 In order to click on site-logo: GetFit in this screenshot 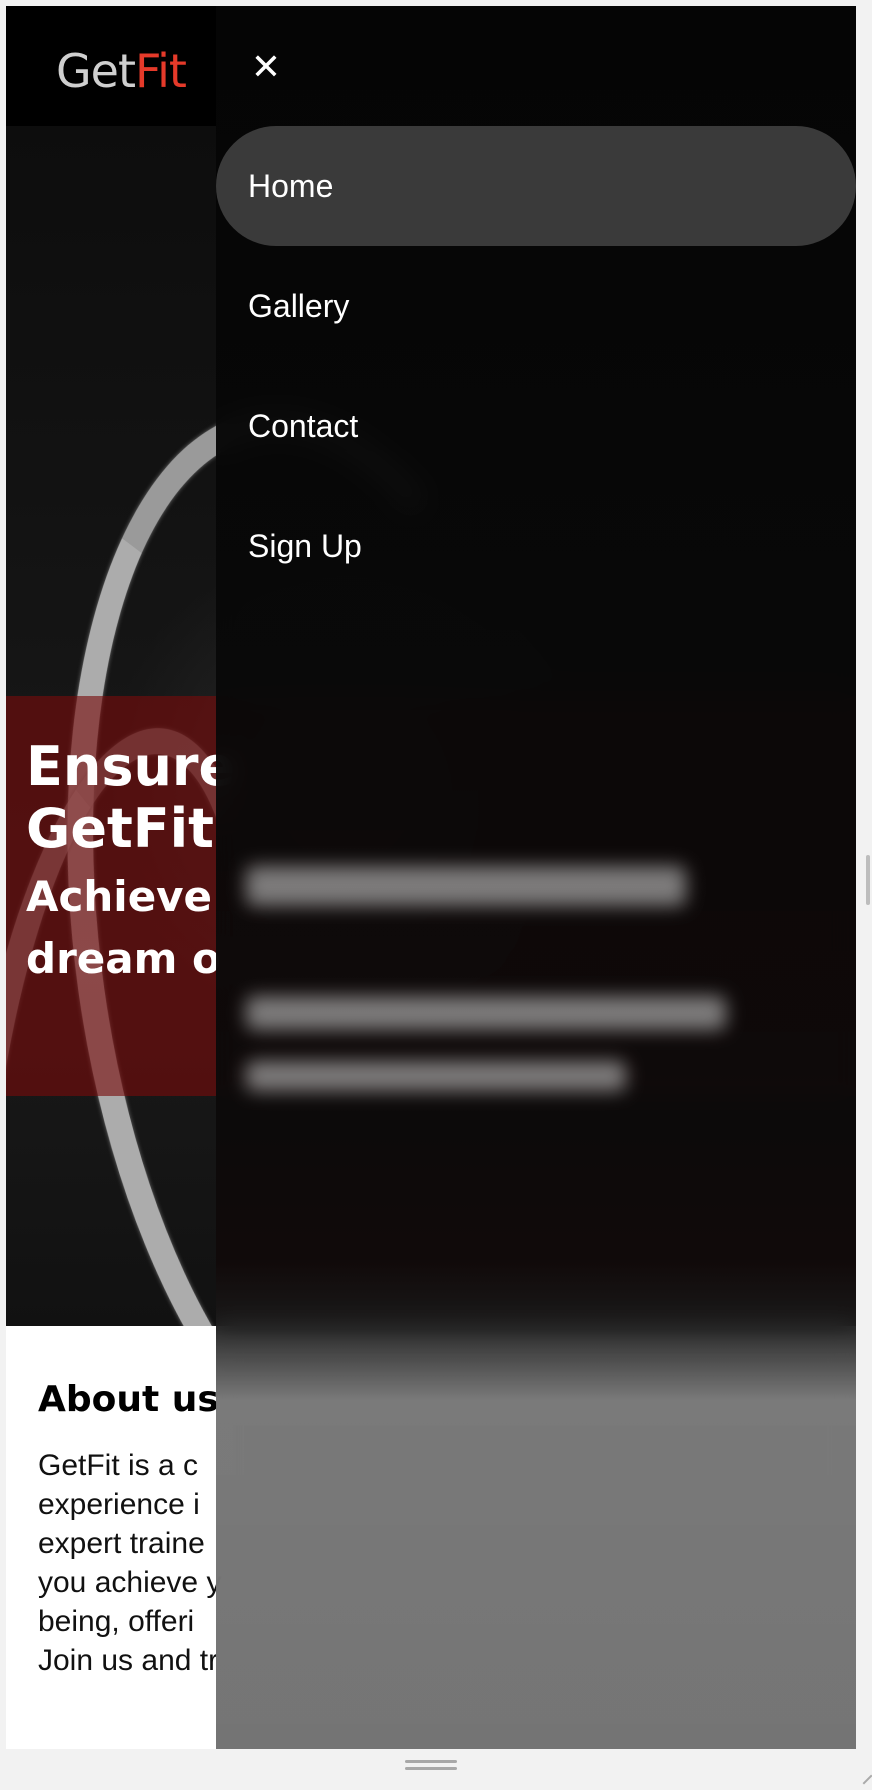, I will do `click(121, 71)`.